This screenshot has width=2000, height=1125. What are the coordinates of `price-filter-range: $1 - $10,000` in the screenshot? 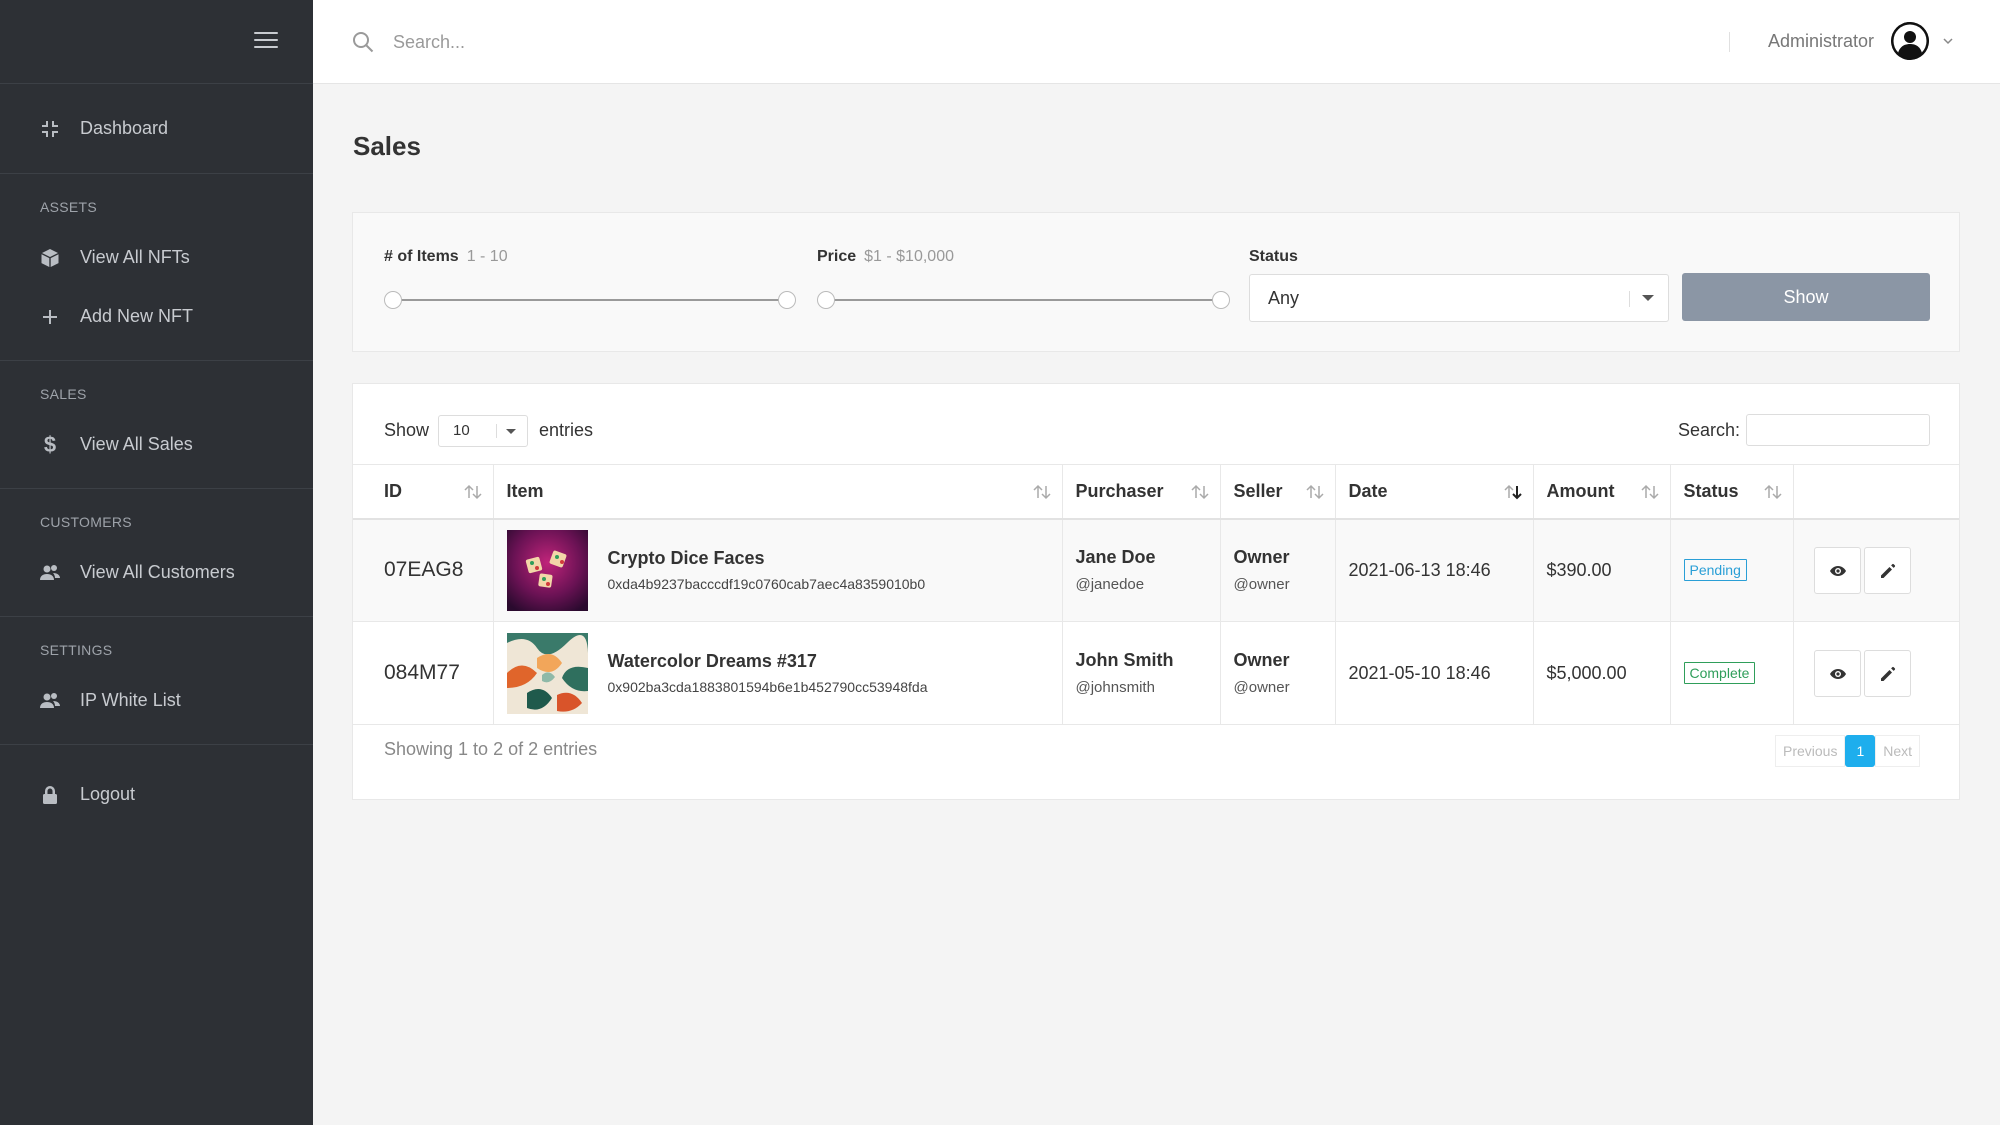 It's located at (909, 256).